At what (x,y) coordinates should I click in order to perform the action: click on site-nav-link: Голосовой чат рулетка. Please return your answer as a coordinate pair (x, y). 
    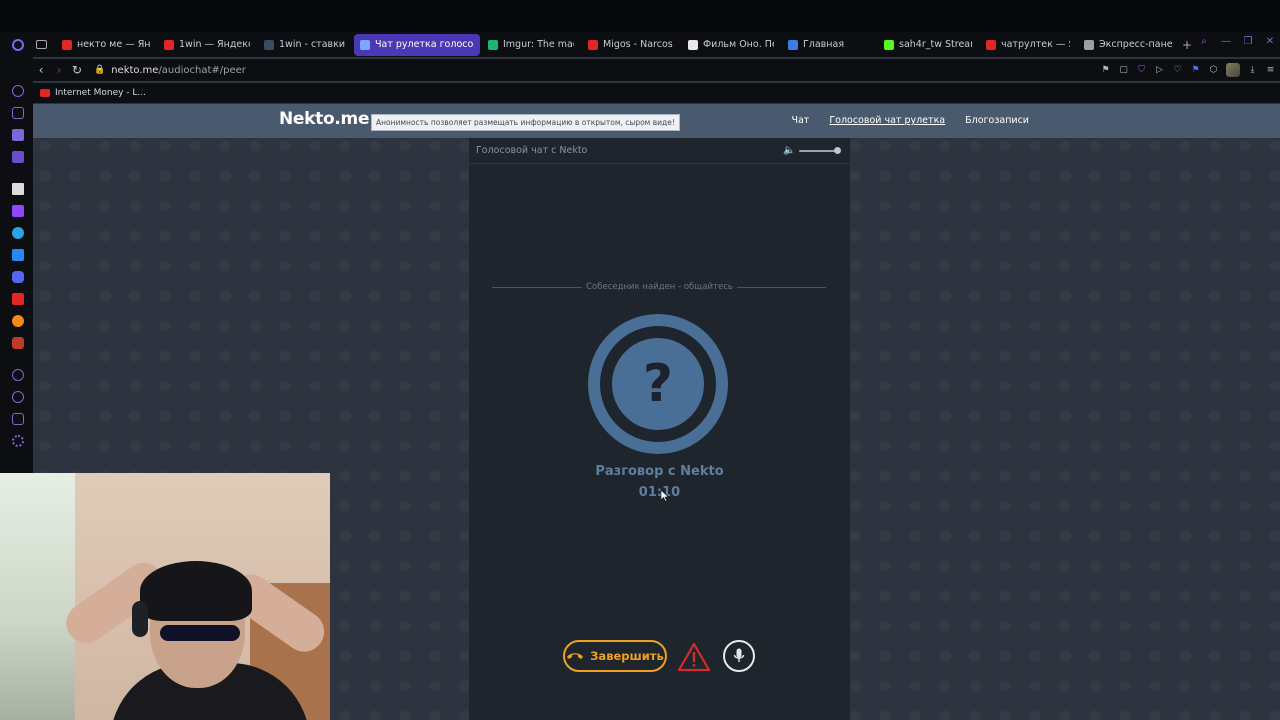
    Looking at the image, I should click on (887, 120).